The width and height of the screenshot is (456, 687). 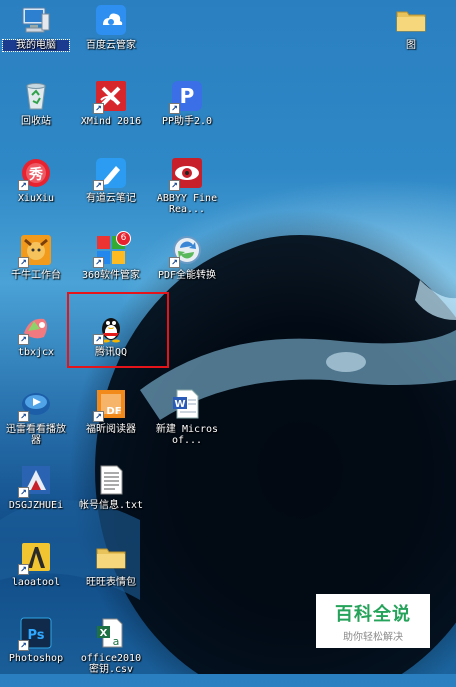 I want to click on svg-text: Ps, so click(x=35, y=635).